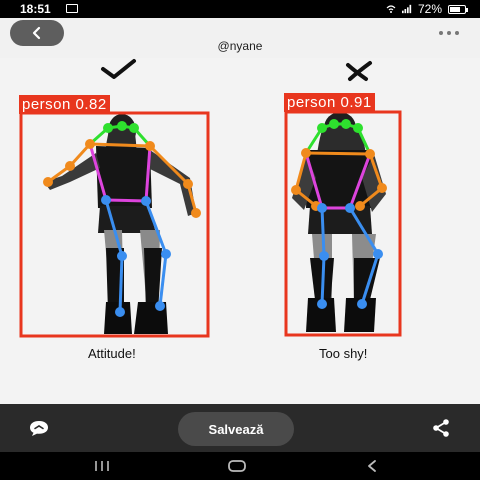 The height and width of the screenshot is (480, 480). What do you see at coordinates (240, 9) in the screenshot?
I see `status-bar: 18:51 72%` at bounding box center [240, 9].